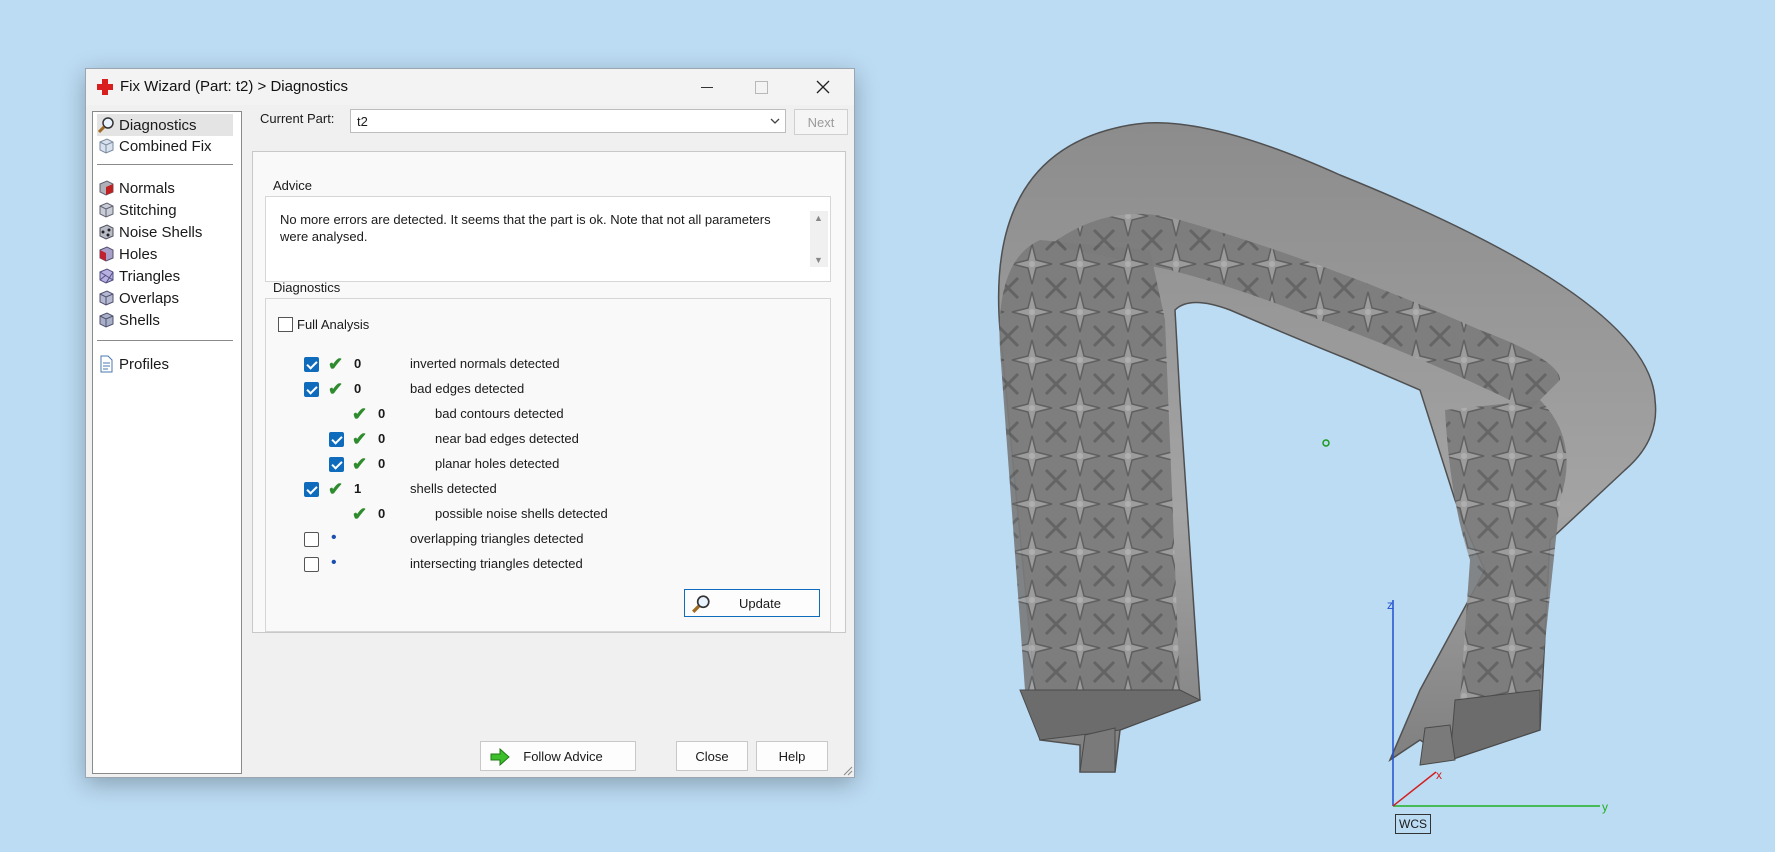  I want to click on sidebar-item-label: Holes, so click(138, 254).